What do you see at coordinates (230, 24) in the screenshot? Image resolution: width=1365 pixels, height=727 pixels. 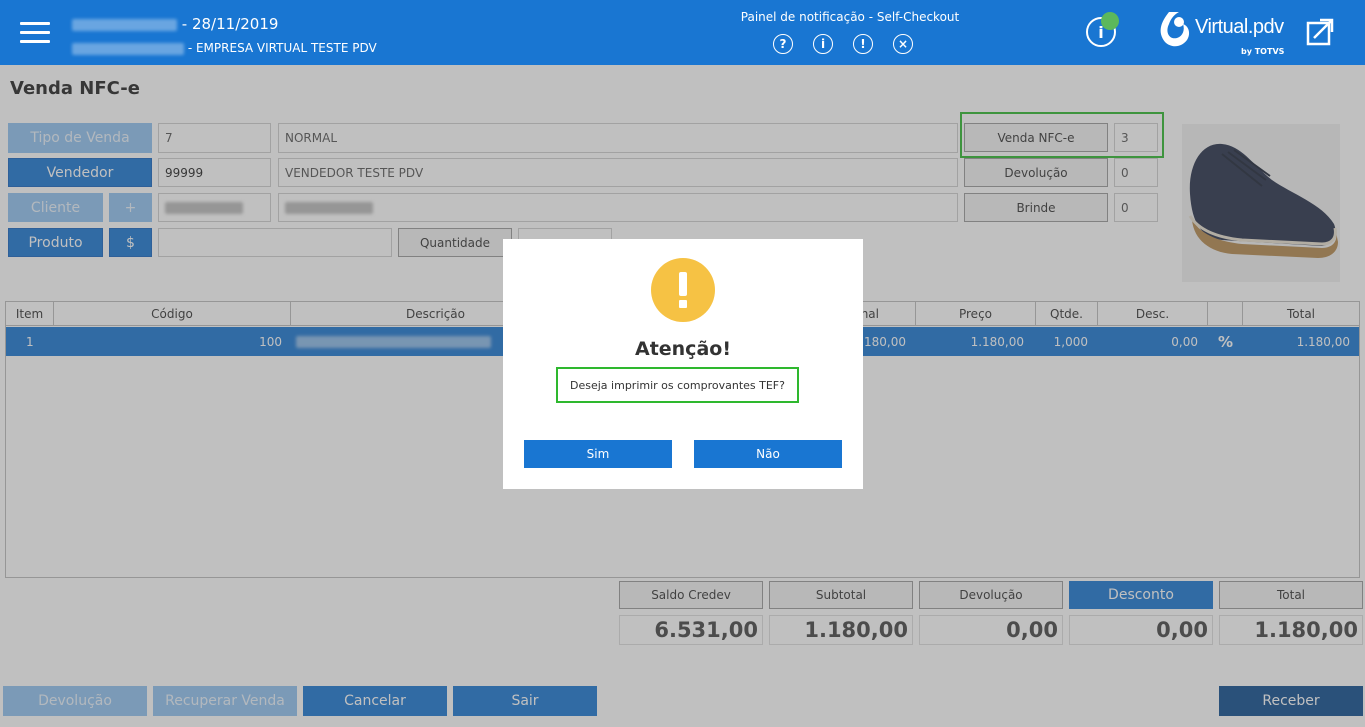 I see `session-date: - 28/11/2019` at bounding box center [230, 24].